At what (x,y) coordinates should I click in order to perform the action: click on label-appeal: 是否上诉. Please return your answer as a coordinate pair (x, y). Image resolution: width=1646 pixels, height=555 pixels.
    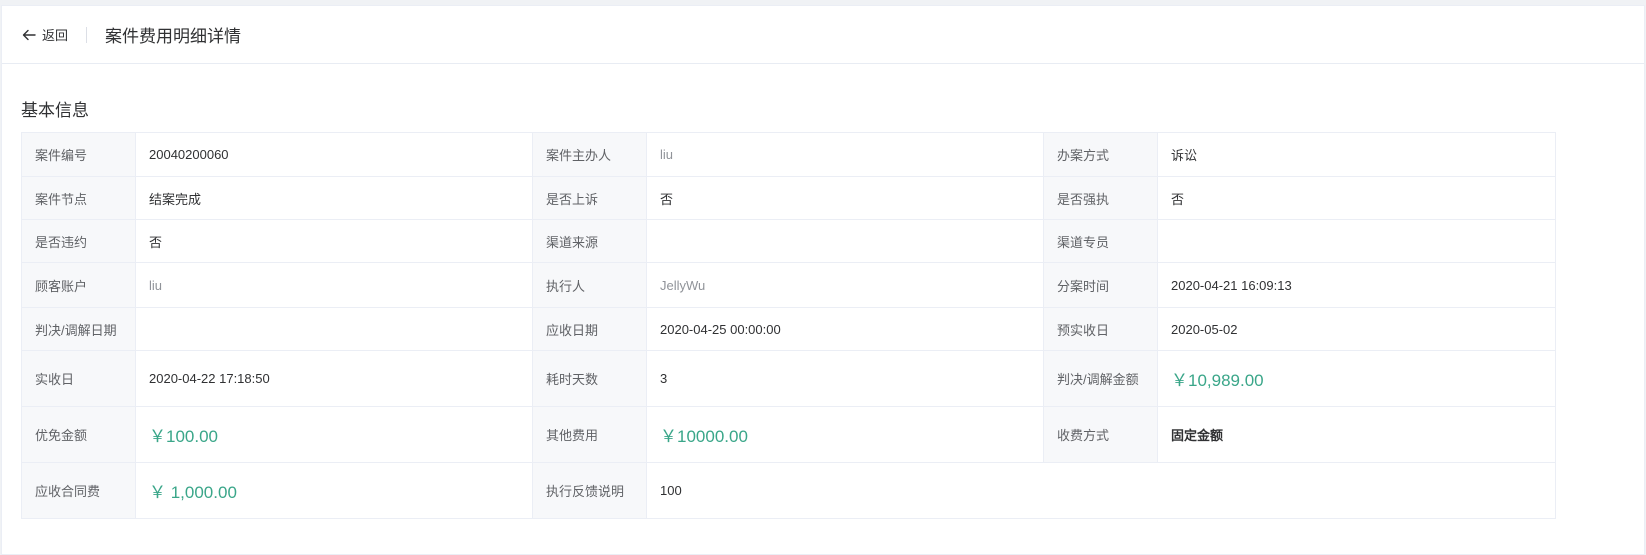
    Looking at the image, I should click on (589, 198).